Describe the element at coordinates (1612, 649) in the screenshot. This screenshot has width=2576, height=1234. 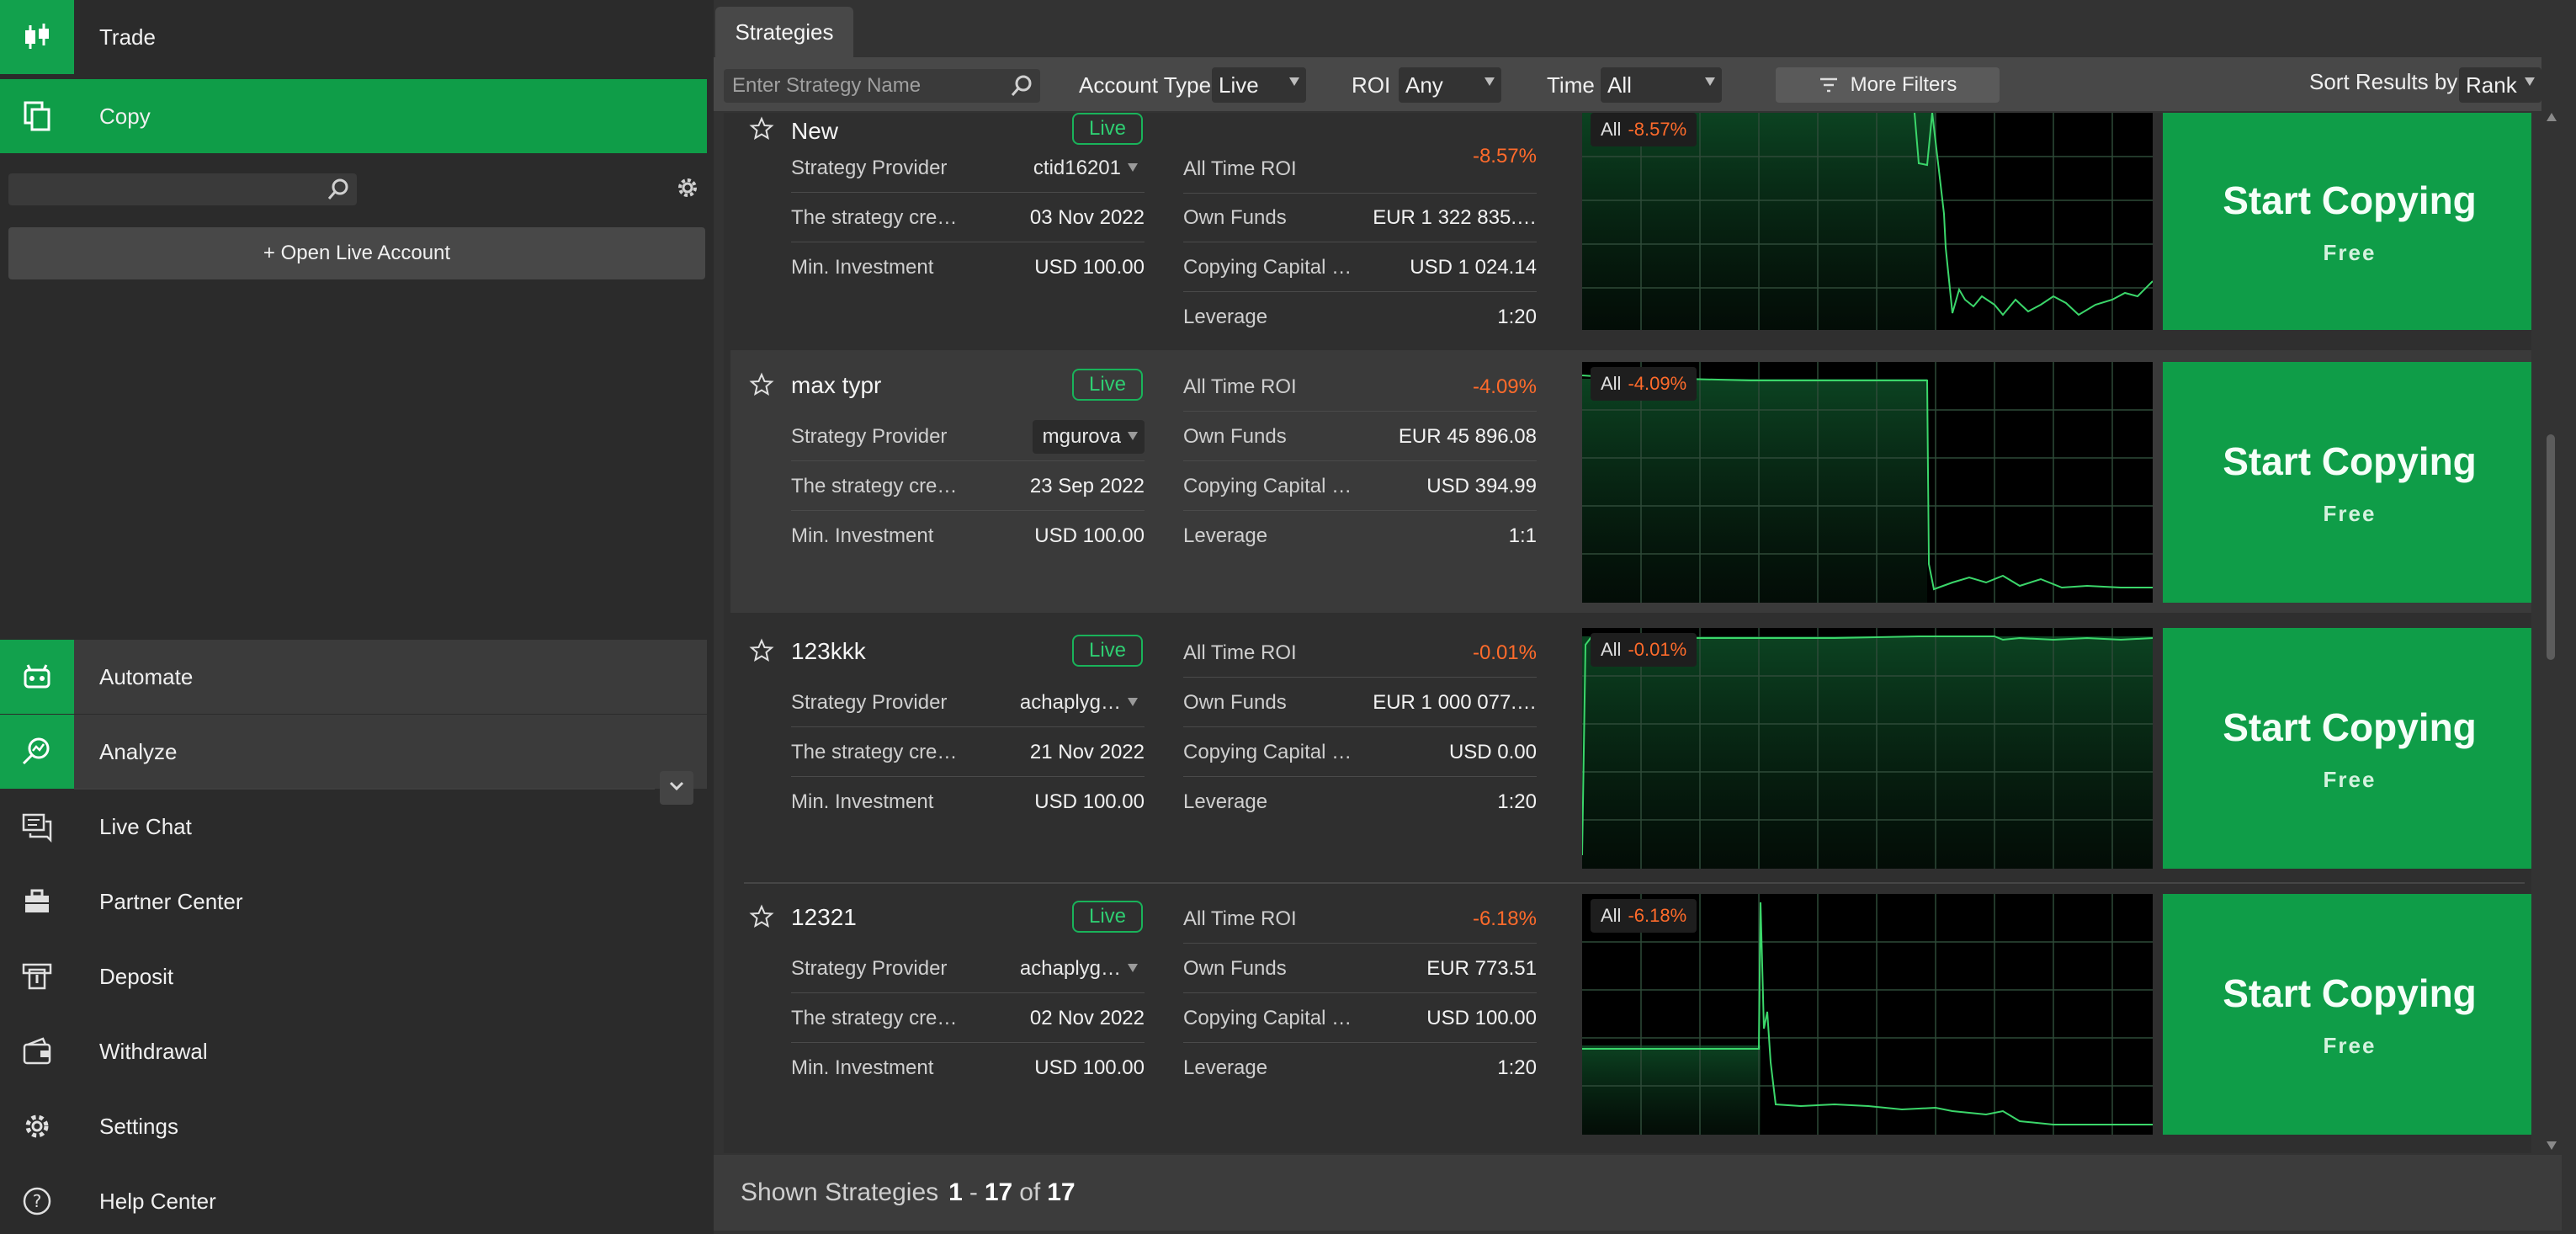
I see `chart-period-label: All` at that location.